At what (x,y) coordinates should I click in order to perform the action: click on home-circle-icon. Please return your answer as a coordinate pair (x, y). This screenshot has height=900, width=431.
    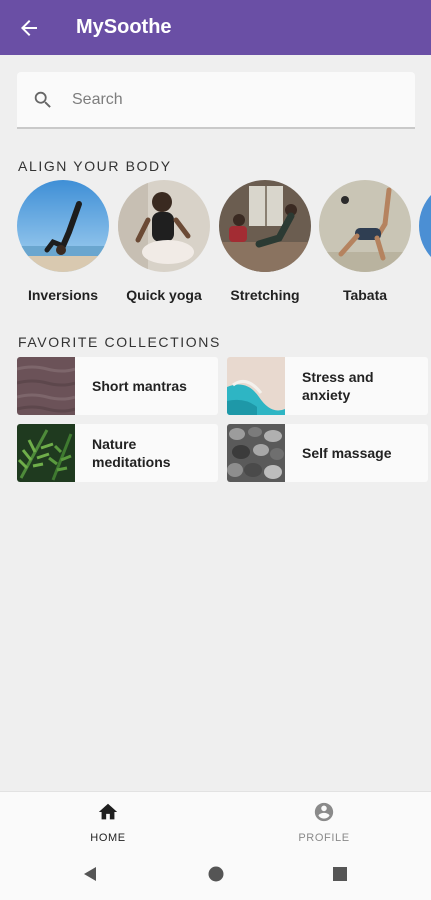
    Looking at the image, I should click on (216, 874).